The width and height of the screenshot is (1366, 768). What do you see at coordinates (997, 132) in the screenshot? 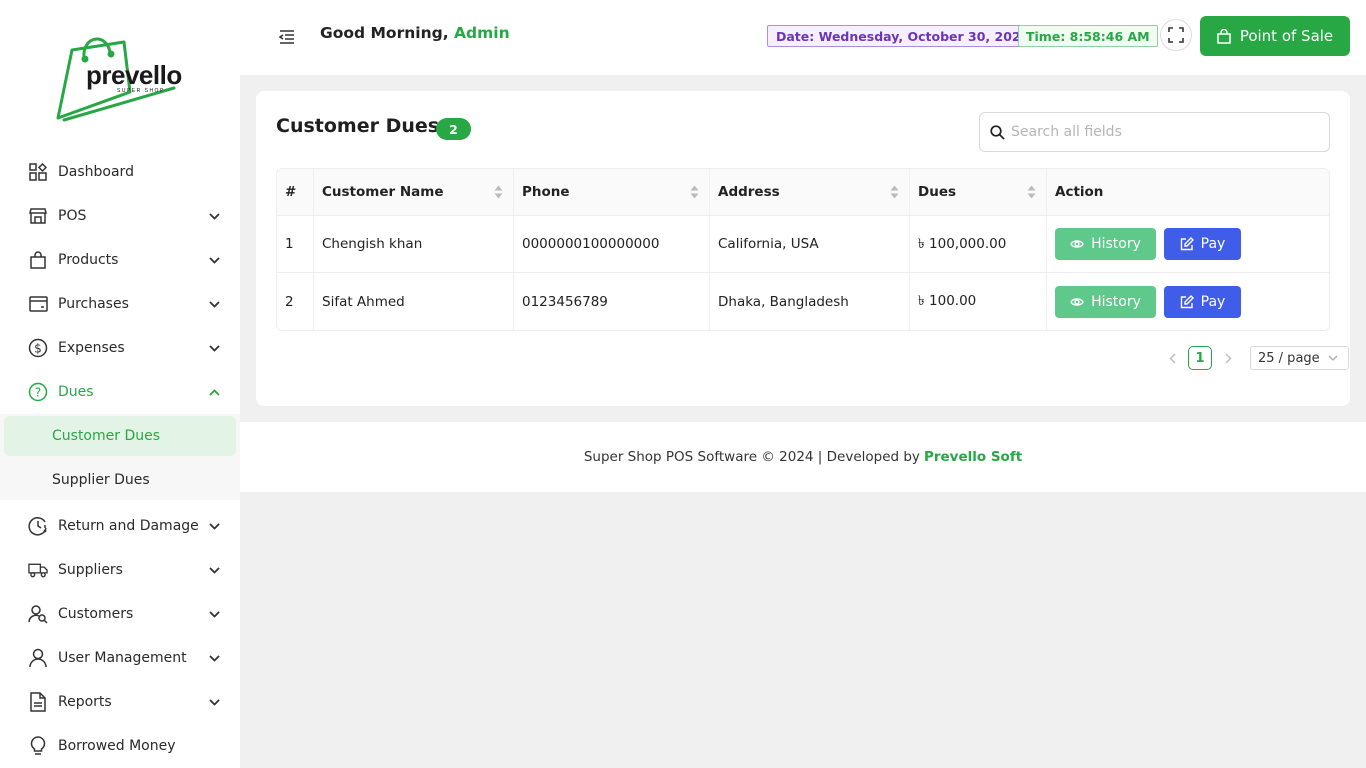
I see `search-icon` at bounding box center [997, 132].